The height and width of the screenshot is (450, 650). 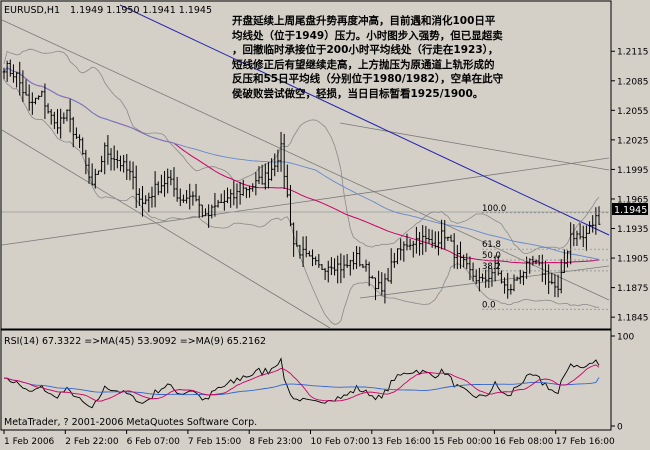 What do you see at coordinates (491, 267) in the screenshot?
I see `fib-level-label: 38.2` at bounding box center [491, 267].